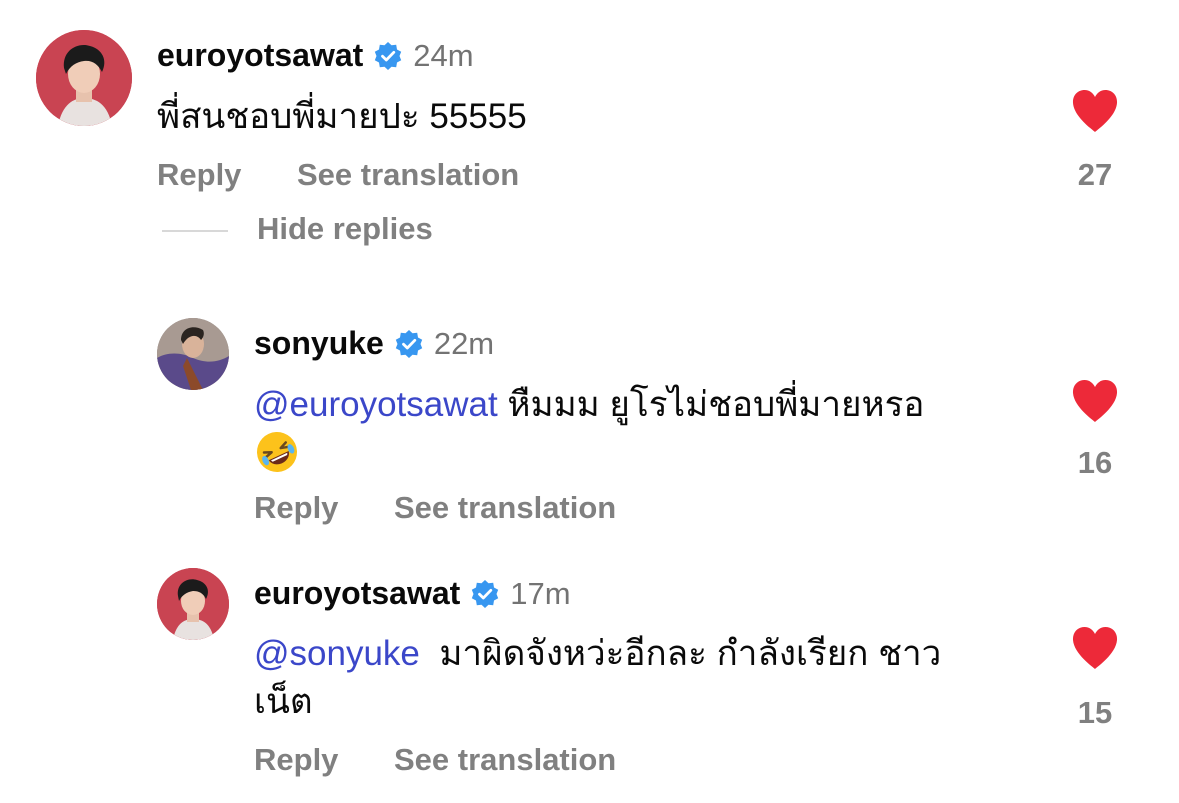  What do you see at coordinates (283, 701) in the screenshot?
I see `comment-body-line2: เน็ต` at bounding box center [283, 701].